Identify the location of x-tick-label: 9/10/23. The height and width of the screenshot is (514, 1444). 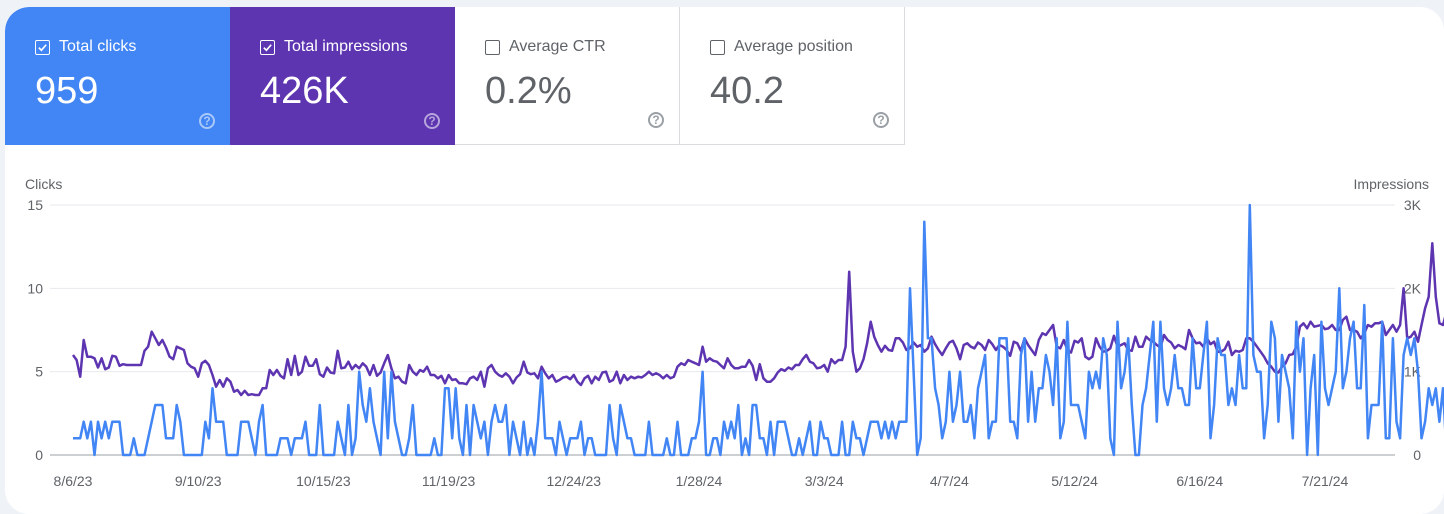
(198, 481).